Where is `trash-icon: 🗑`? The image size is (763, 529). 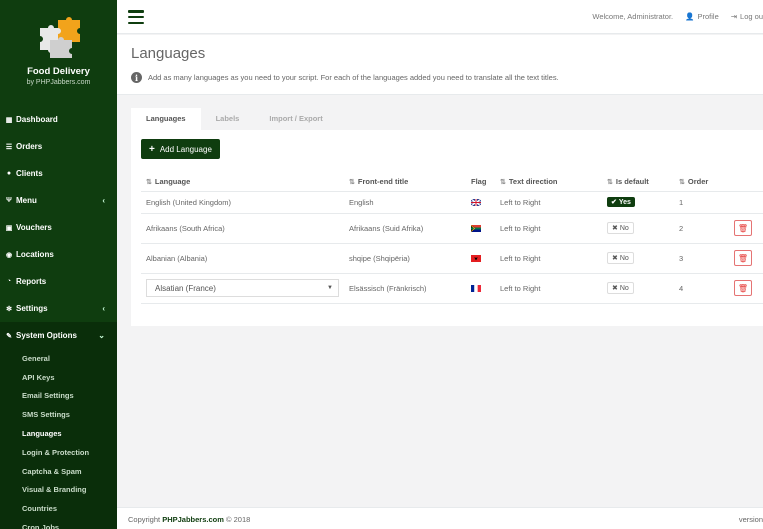 trash-icon: 🗑 is located at coordinates (743, 258).